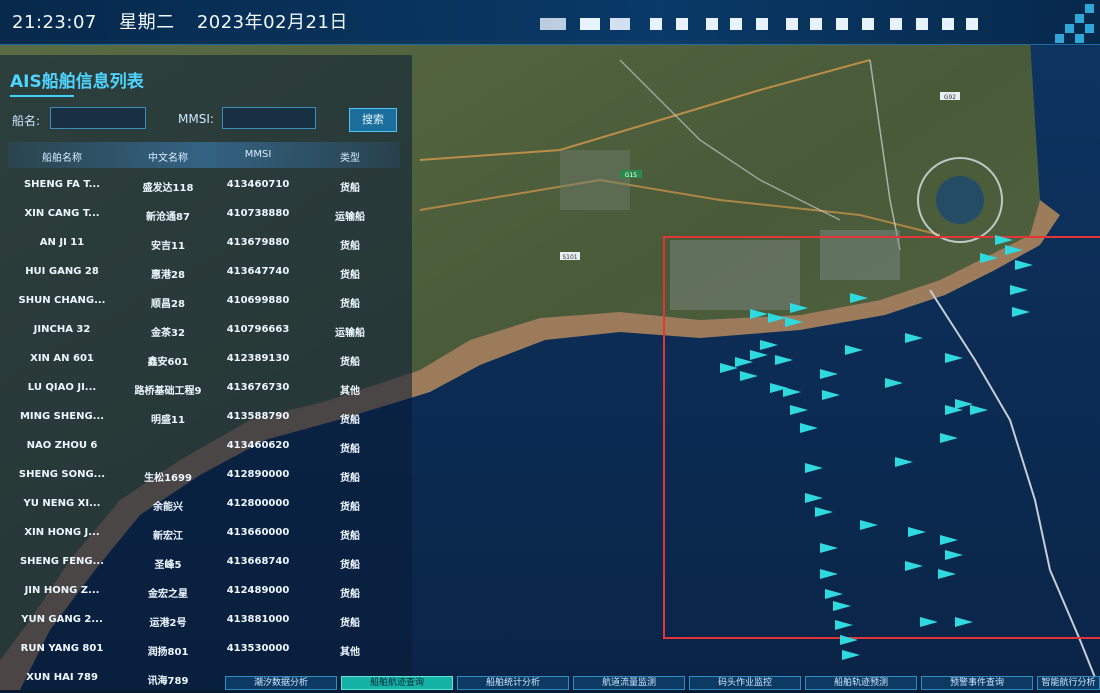 The width and height of the screenshot is (1100, 693). I want to click on date-text: 2023年02月21日, so click(272, 22).